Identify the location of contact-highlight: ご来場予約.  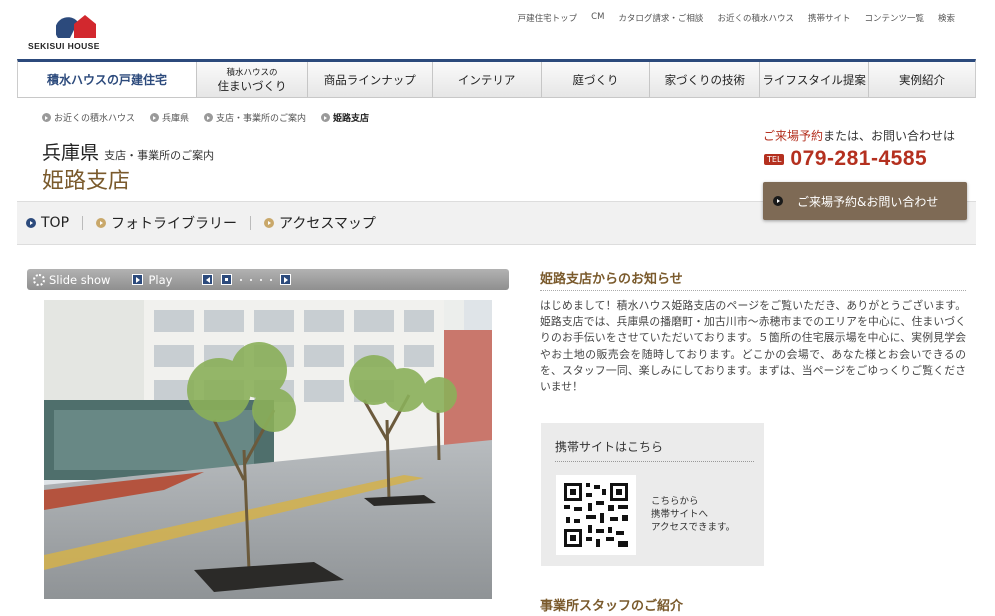
(792, 136).